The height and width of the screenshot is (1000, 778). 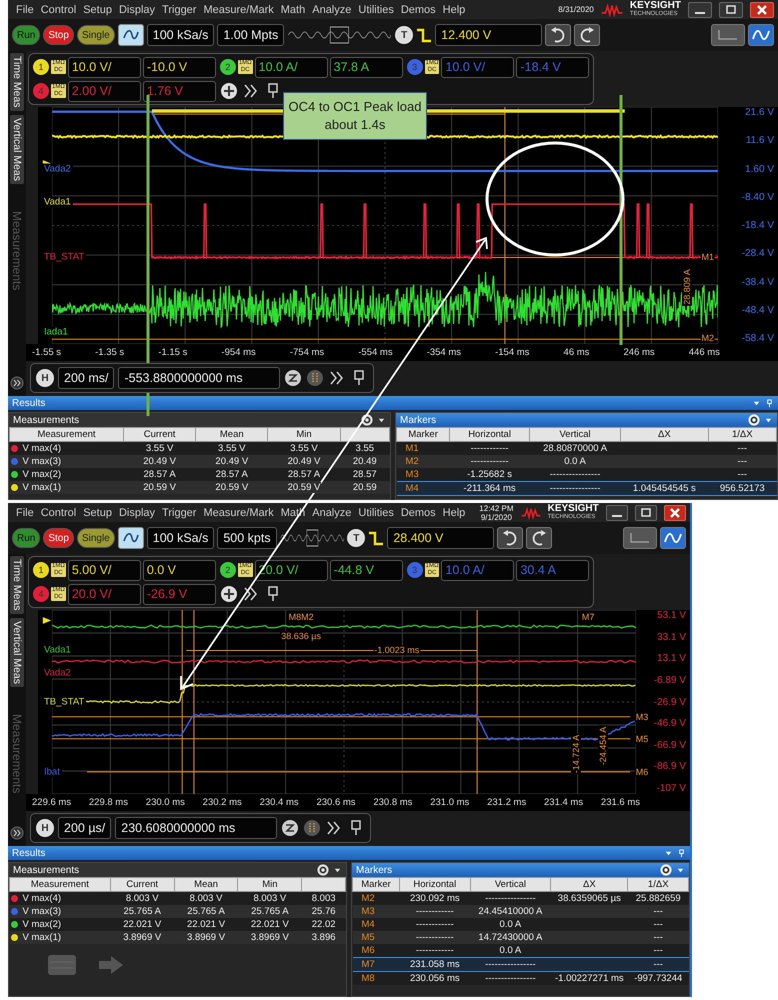 What do you see at coordinates (179, 67) in the screenshot?
I see `channel-offset-field: -10.0 V` at bounding box center [179, 67].